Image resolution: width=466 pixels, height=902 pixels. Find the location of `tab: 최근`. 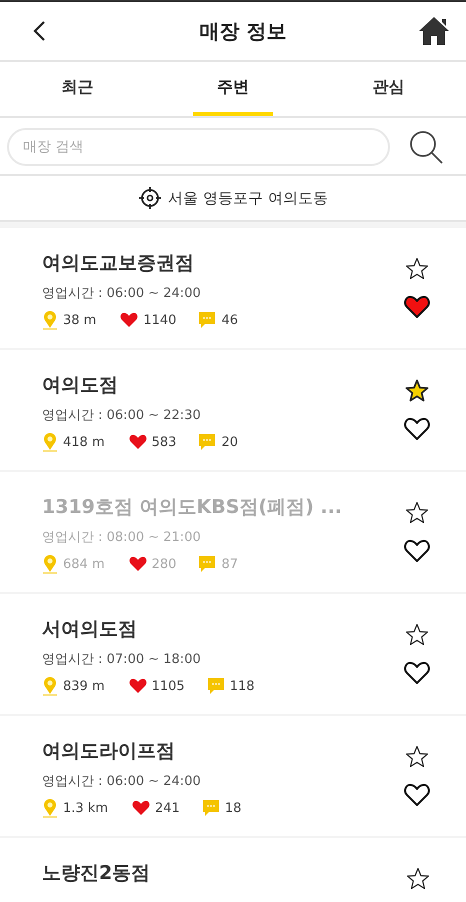

tab: 최근 is located at coordinates (78, 89).